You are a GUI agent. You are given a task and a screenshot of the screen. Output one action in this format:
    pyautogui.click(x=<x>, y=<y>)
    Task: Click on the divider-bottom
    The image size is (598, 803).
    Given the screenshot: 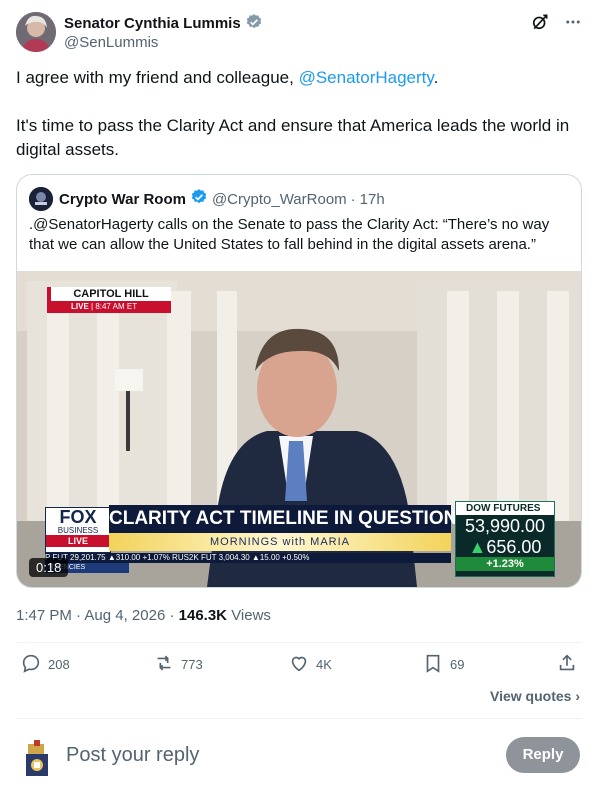 What is the action you would take?
    pyautogui.click(x=299, y=718)
    